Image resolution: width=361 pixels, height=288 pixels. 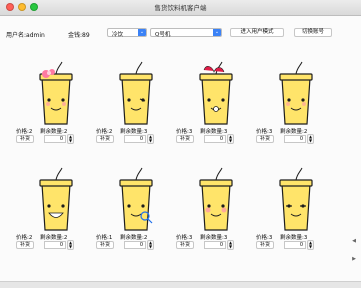 I want to click on bottom-bar, so click(x=180, y=284).